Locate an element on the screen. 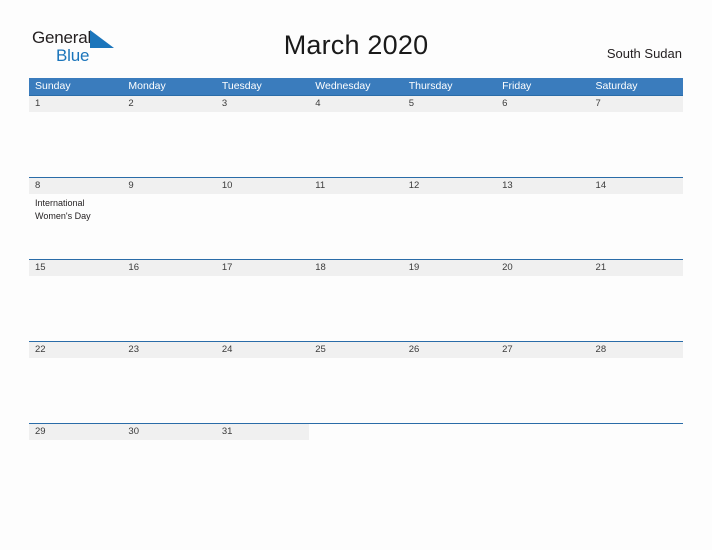 This screenshot has height=550, width=712. day-number: 15 is located at coordinates (76, 268).